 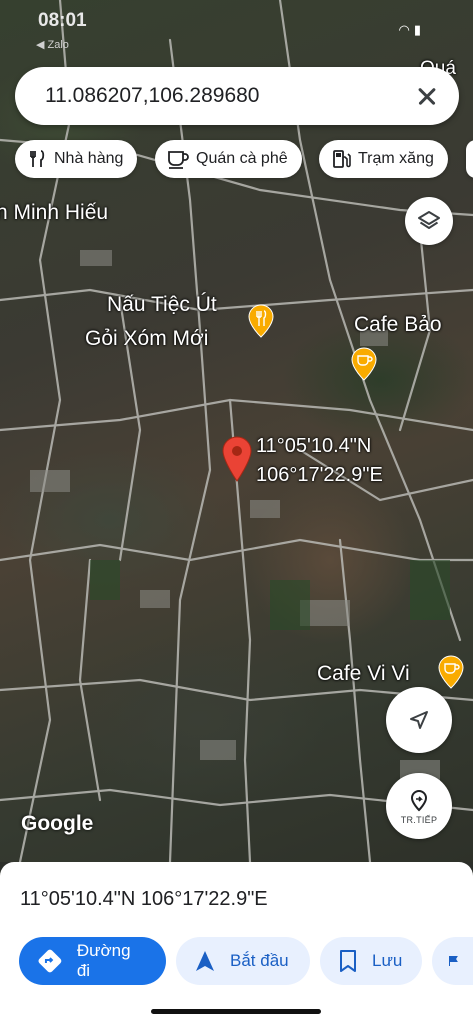 I want to click on pin-longitude: 106°17'22.9"E, so click(x=319, y=475).